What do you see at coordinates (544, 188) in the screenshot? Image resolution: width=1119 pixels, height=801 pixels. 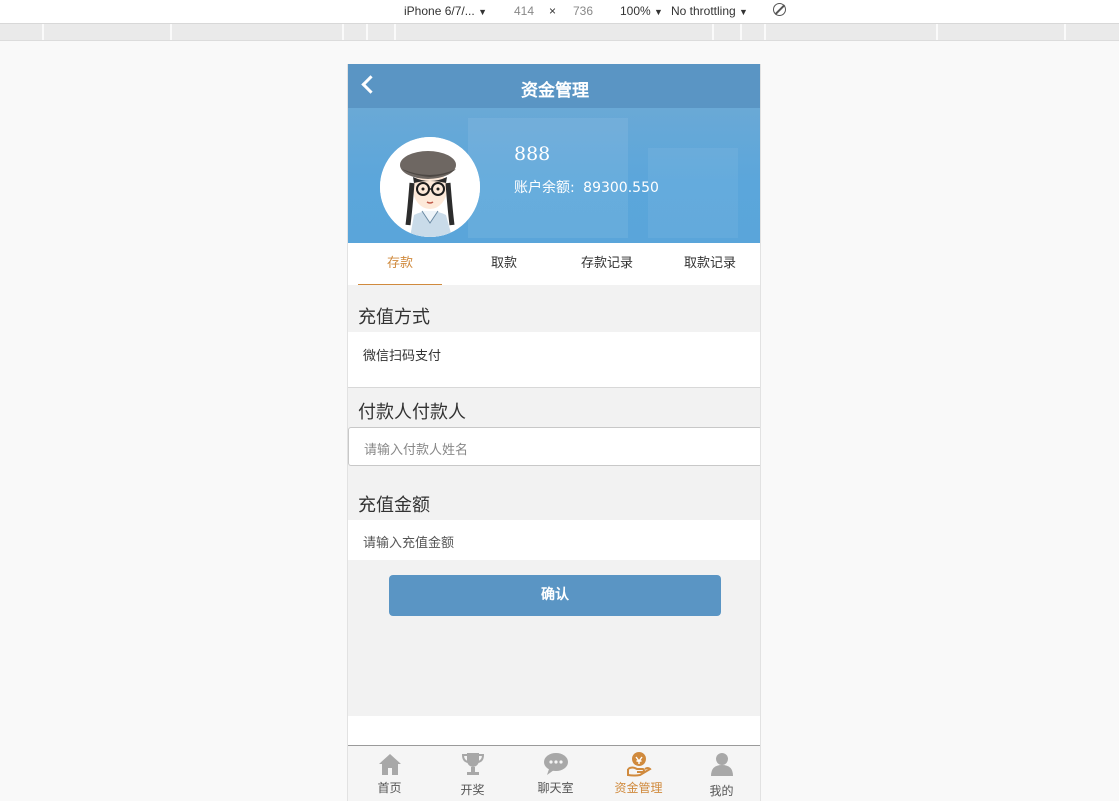 I see `balance-label: 账户余额:` at bounding box center [544, 188].